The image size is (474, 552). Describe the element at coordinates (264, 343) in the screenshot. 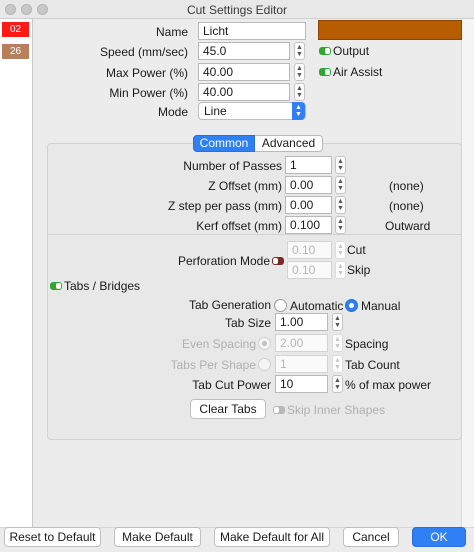

I see `even-spacing-radio` at that location.